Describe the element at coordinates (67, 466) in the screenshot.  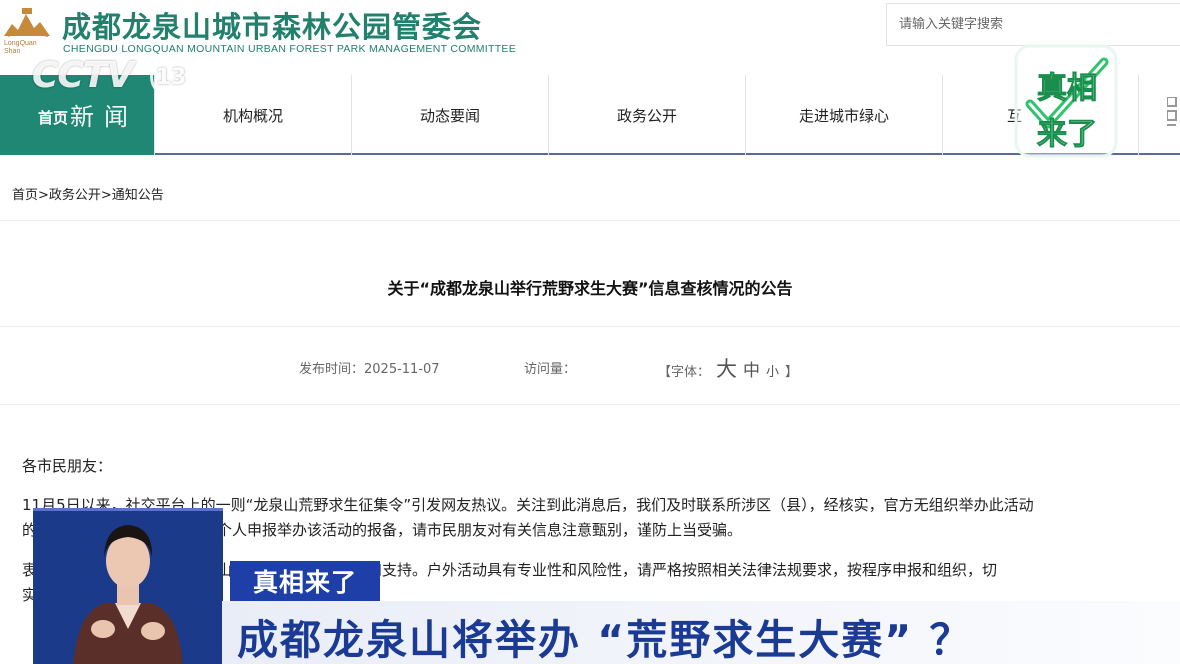
I see `article-salutation: 各市民朋友：` at that location.